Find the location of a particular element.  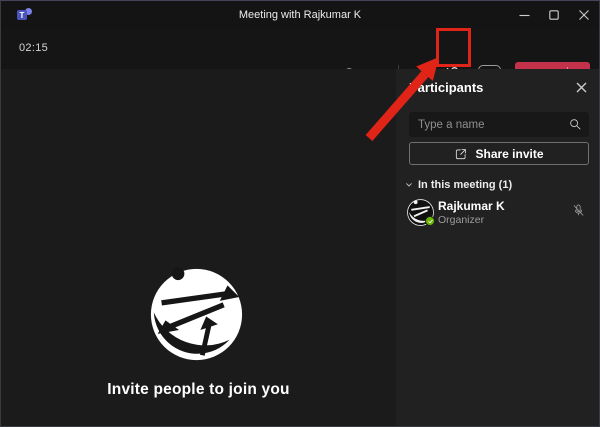

search-box is located at coordinates (499, 124).